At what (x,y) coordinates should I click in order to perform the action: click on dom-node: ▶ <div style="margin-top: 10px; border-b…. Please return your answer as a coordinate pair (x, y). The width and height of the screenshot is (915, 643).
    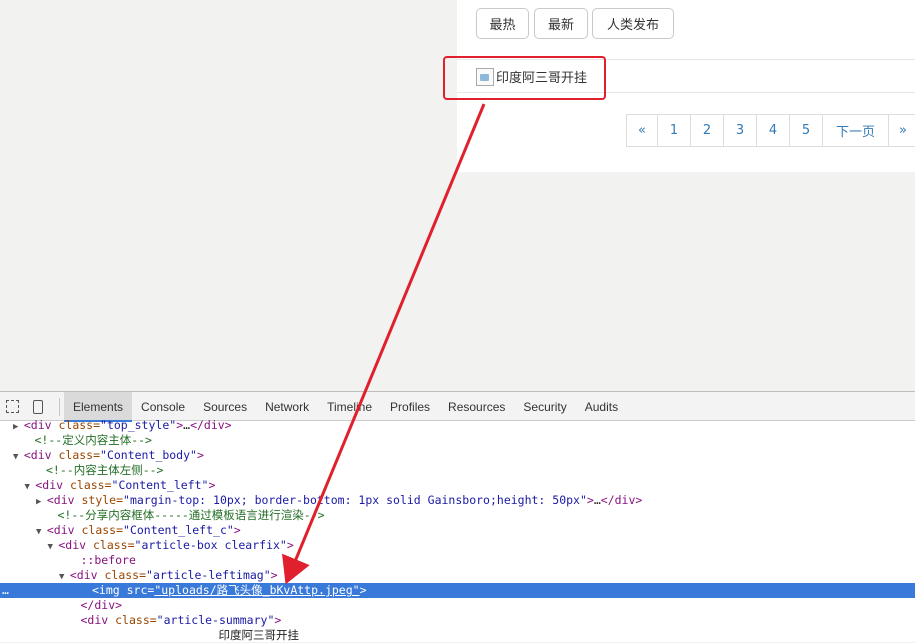
    Looking at the image, I should click on (457, 500).